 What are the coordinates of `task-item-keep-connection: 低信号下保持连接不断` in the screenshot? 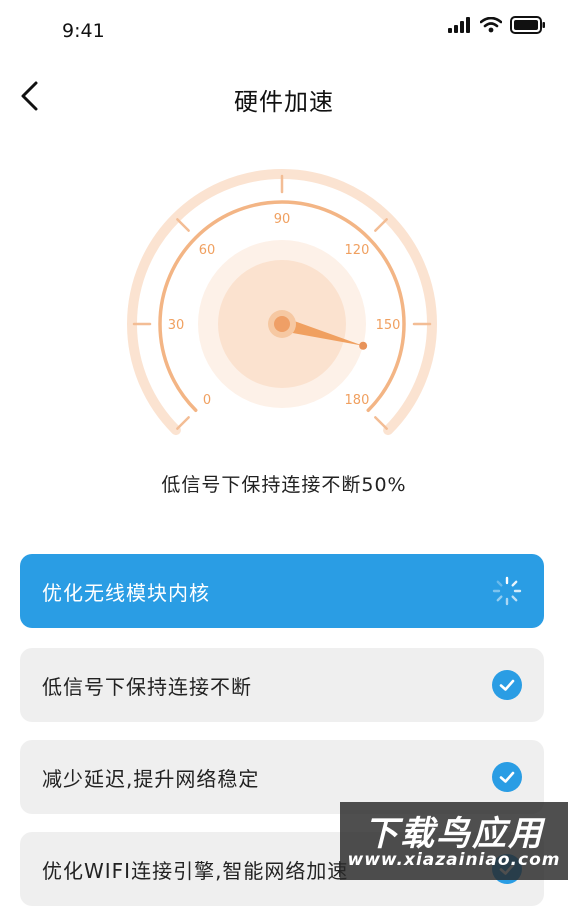 It's located at (282, 685).